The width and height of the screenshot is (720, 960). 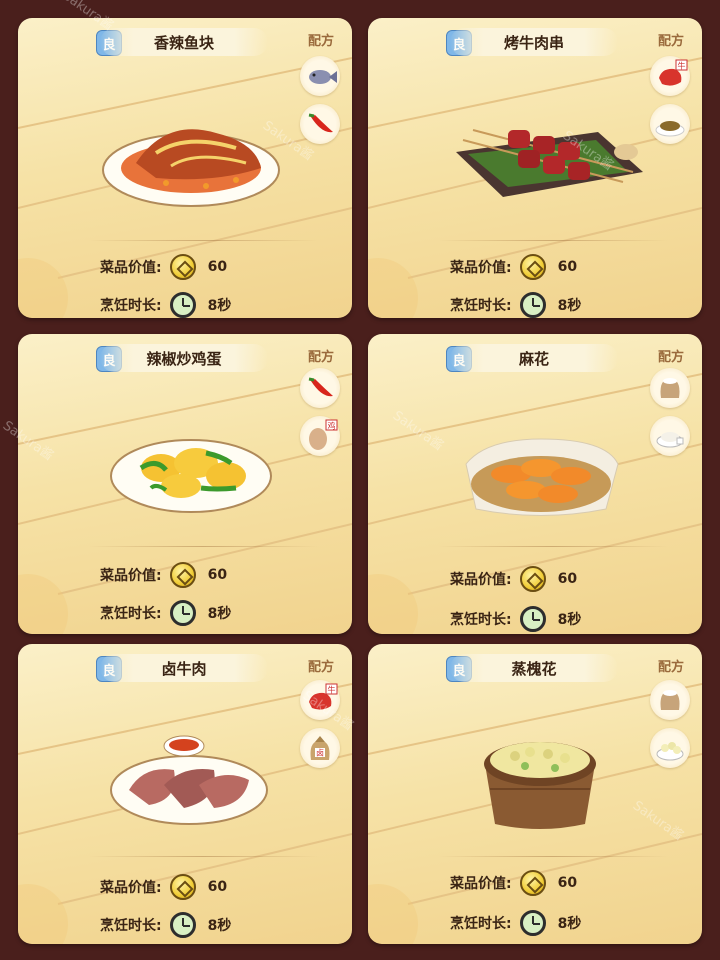 I want to click on dish-card: 良 香辣鱼块 配方 菜品价值: 60 烹饪时长: 8秒, so click(x=185, y=168).